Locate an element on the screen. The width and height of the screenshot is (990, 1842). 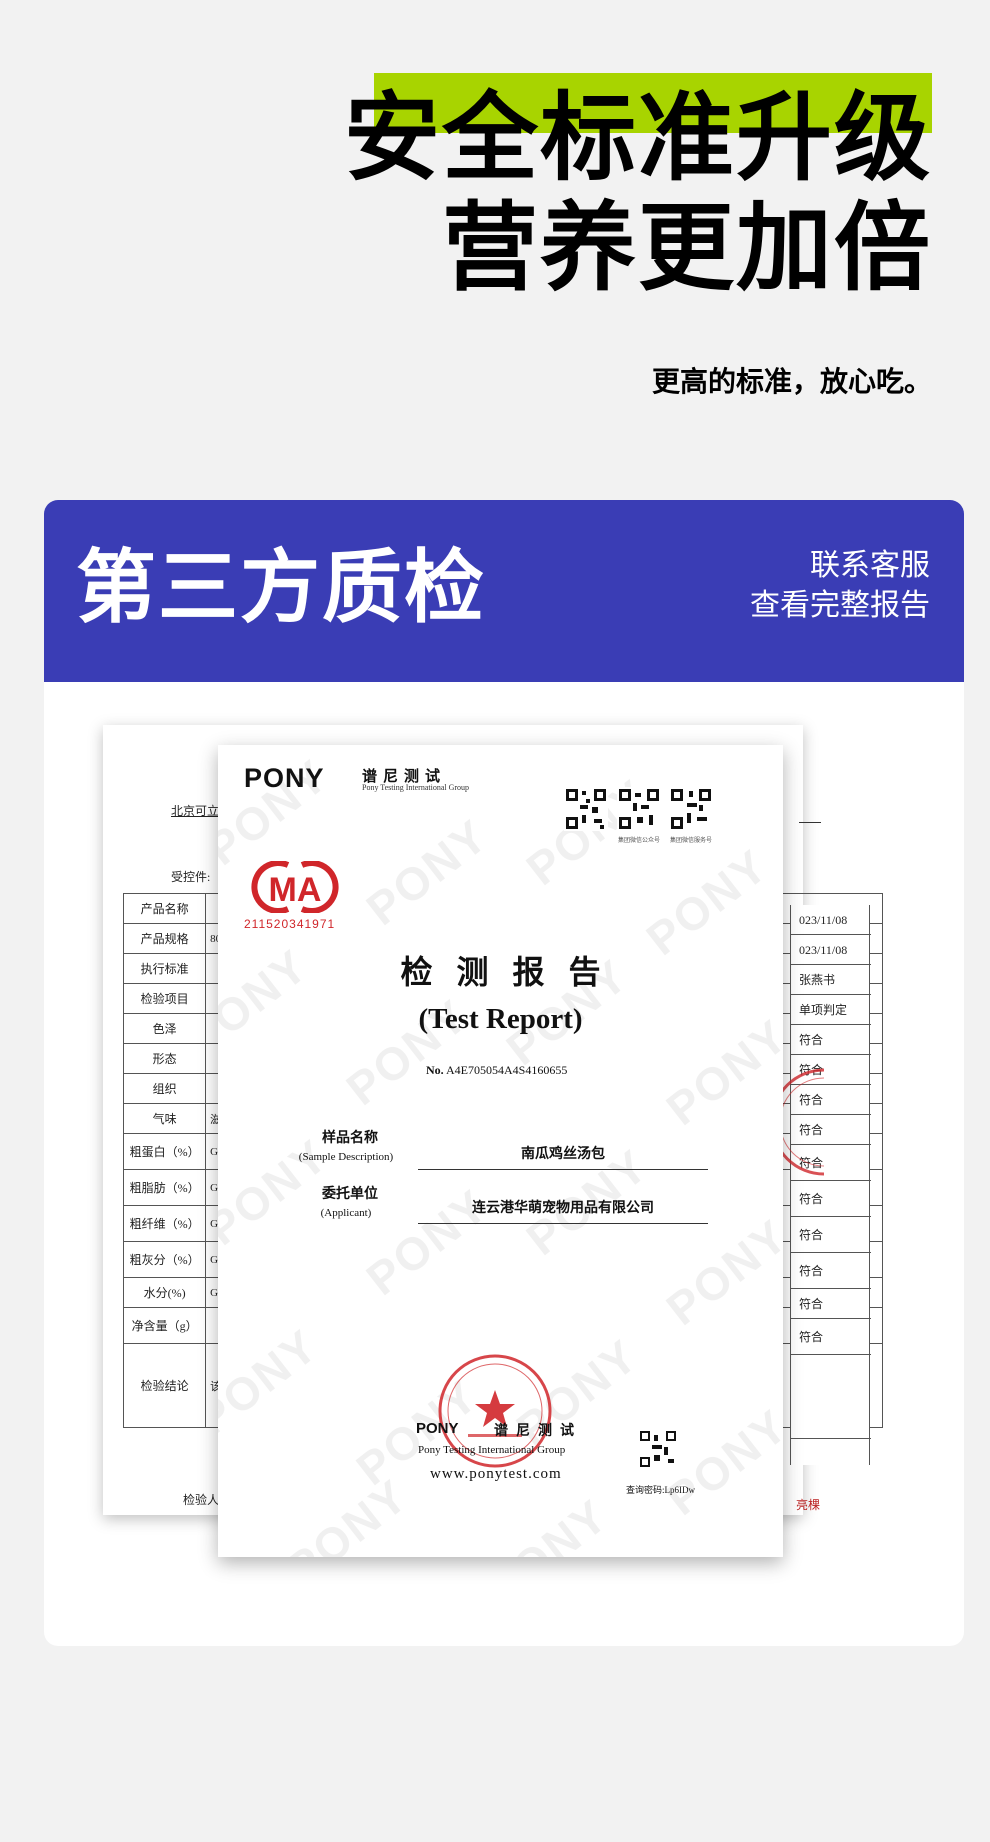
back-report-inspector: 检验人 is located at coordinates (201, 1500).